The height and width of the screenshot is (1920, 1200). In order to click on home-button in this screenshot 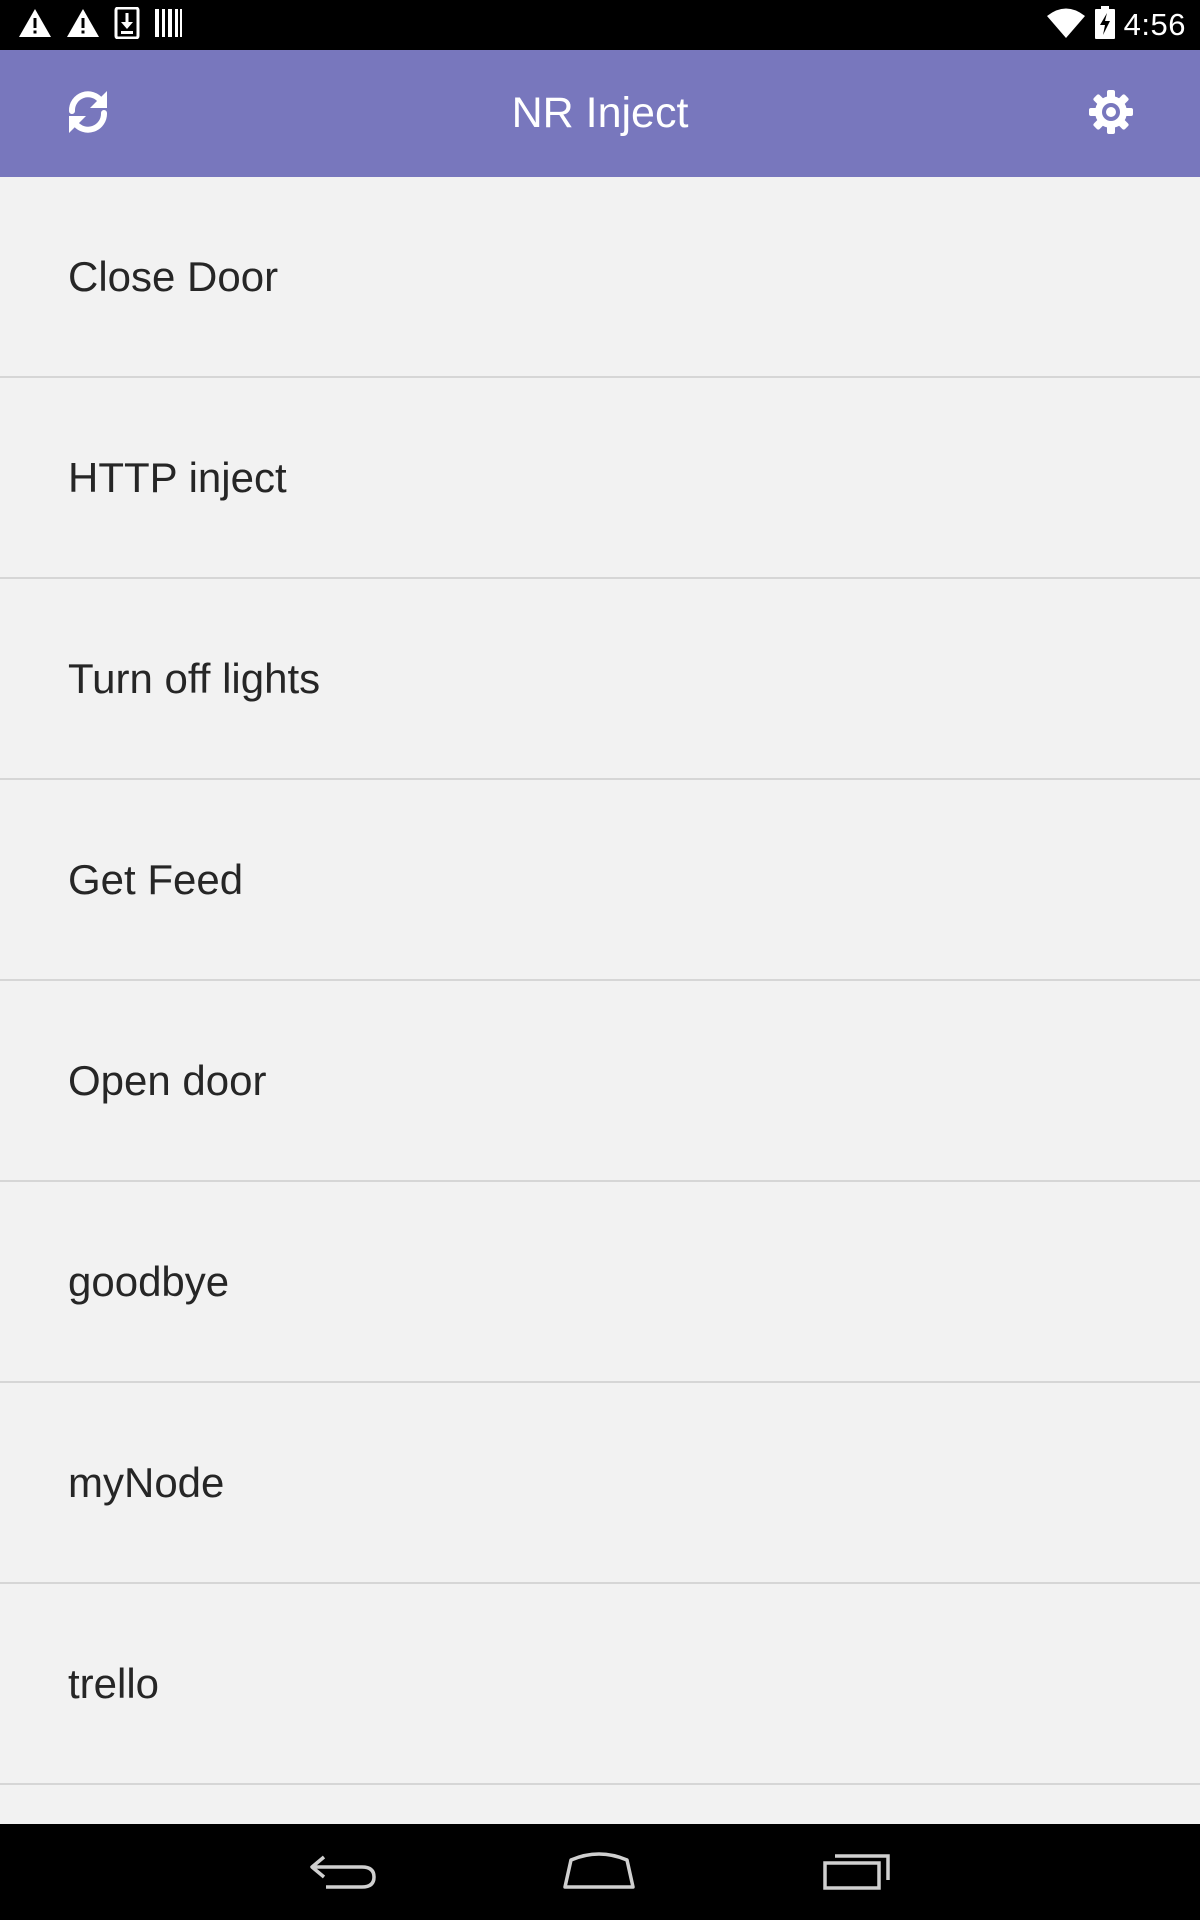, I will do `click(599, 1872)`.